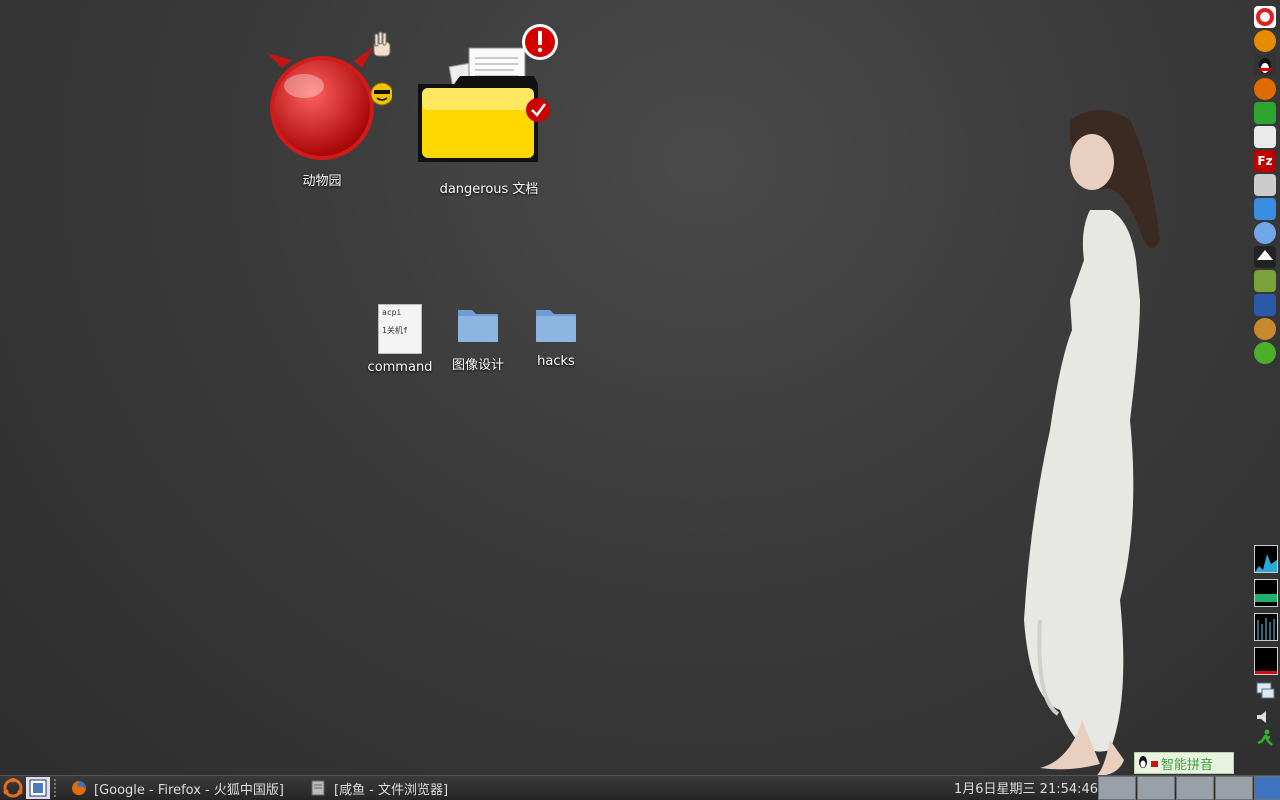 This screenshot has height=800, width=1280. What do you see at coordinates (1265, 739) in the screenshot?
I see `running-man-icon` at bounding box center [1265, 739].